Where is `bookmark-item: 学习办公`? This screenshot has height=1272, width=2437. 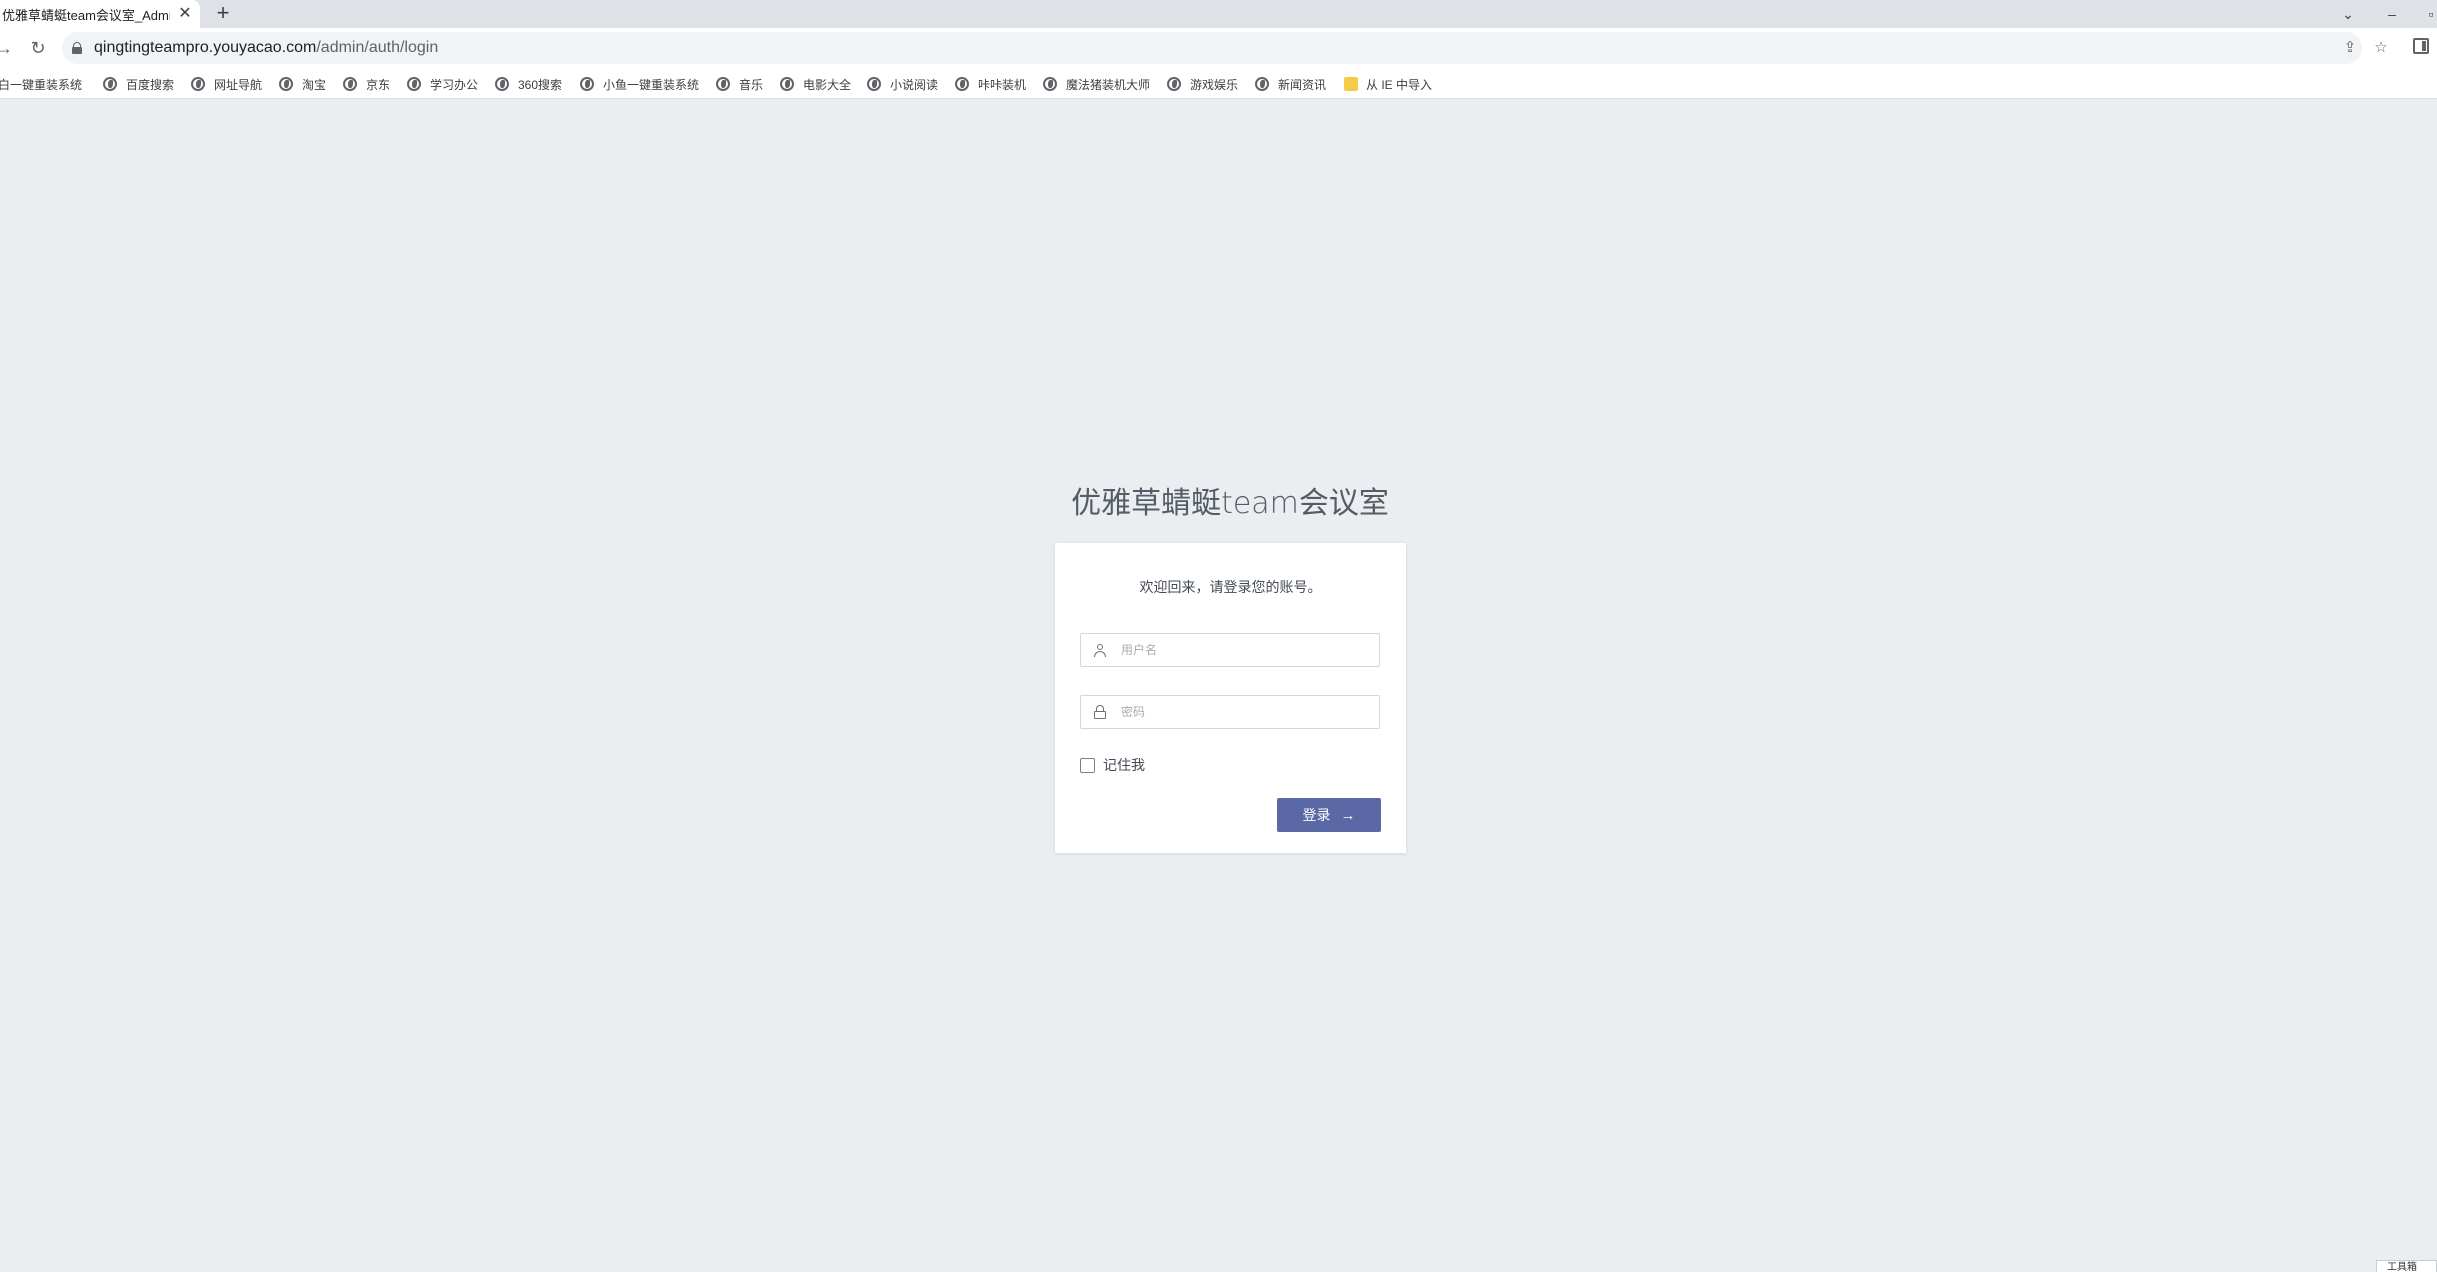 bookmark-item: 学习办公 is located at coordinates (442, 84).